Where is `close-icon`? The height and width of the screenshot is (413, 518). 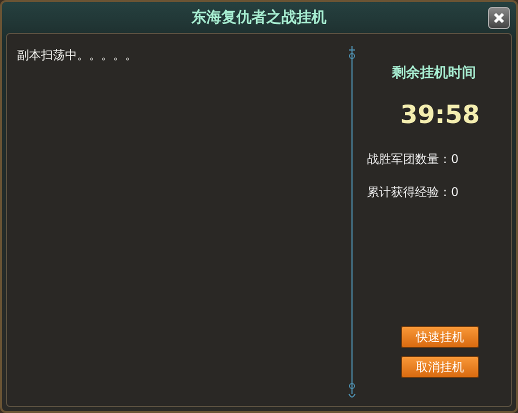
close-icon is located at coordinates (499, 18).